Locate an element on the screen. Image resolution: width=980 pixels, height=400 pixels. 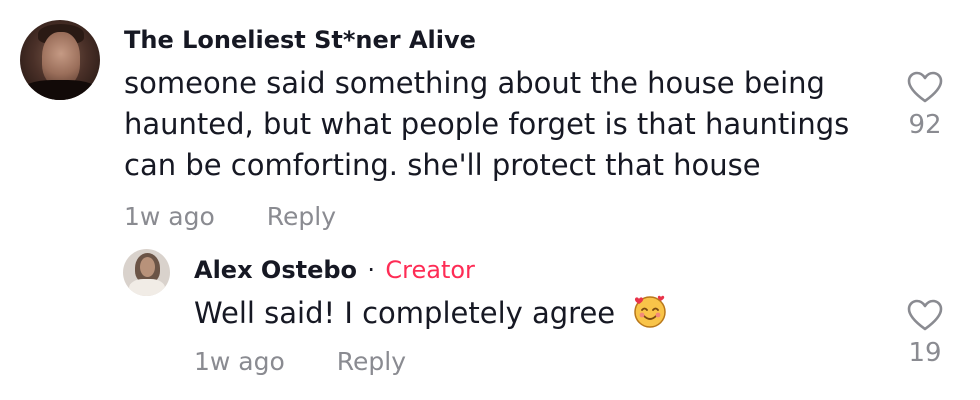
avatar-body is located at coordinates (147, 287).